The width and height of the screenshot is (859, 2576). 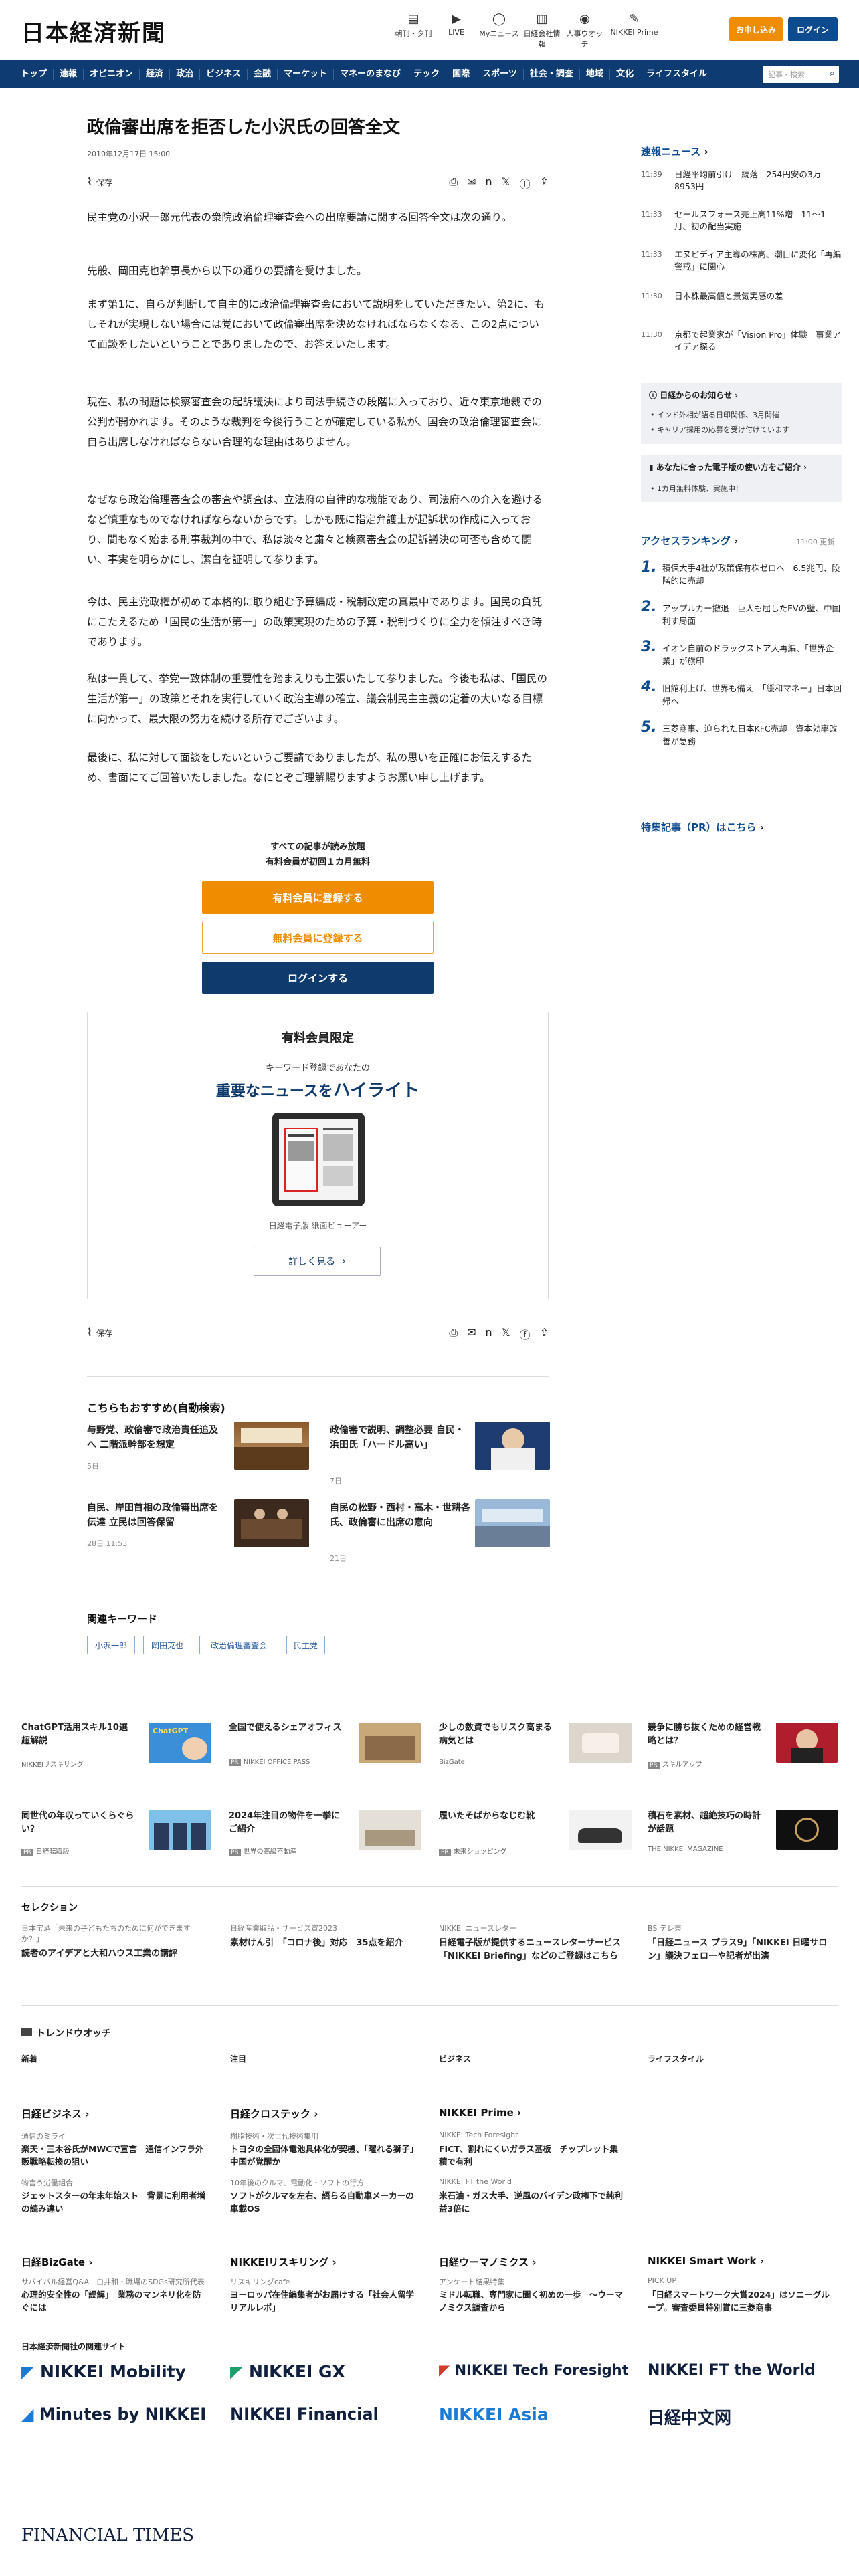 What do you see at coordinates (743, 1950) in the screenshot?
I see `selection-item: 「日経ニュース プラス9」「NIKKEI 日曜サロン」議決フェローや記者が出演` at bounding box center [743, 1950].